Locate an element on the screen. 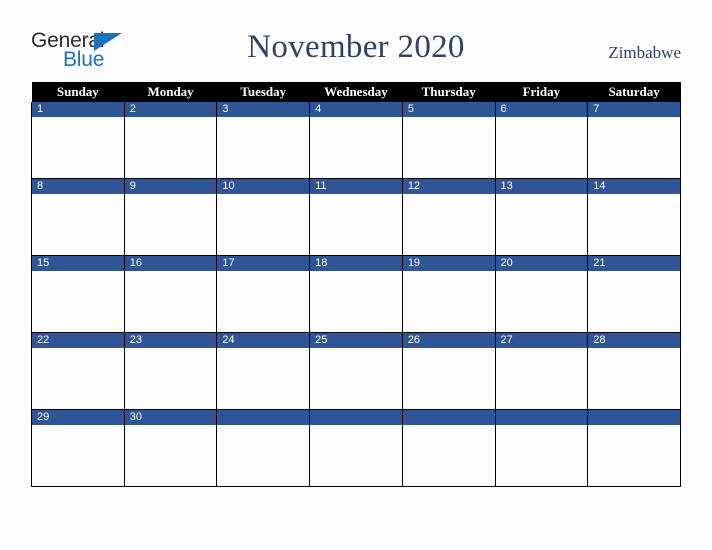 Image resolution: width=712 pixels, height=550 pixels. calendar-day-cell: 27 is located at coordinates (541, 371).